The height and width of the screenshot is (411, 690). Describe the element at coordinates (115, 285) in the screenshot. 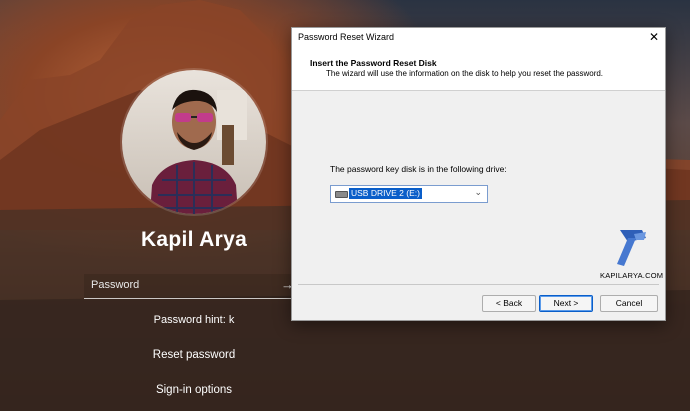

I see `password-placeholder: Password` at that location.